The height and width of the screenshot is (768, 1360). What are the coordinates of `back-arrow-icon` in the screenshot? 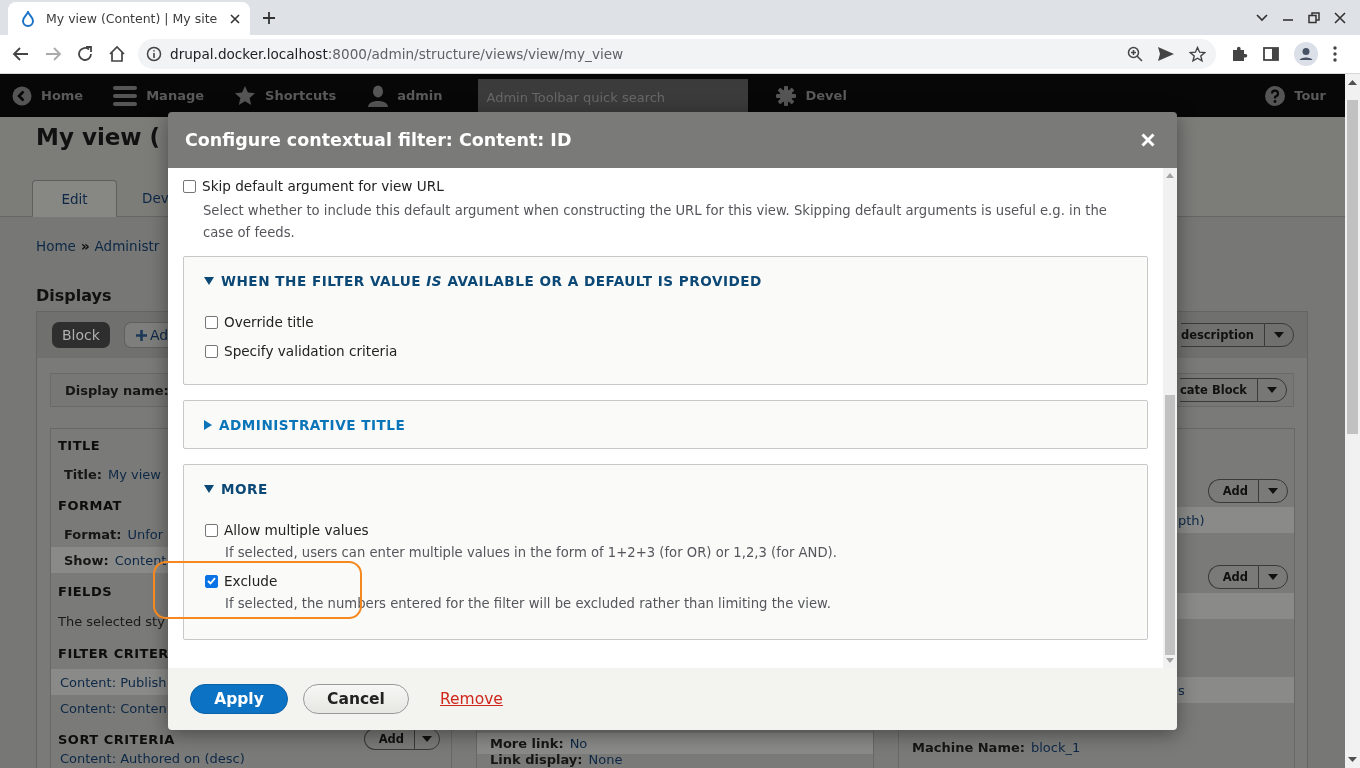 It's located at (21, 54).